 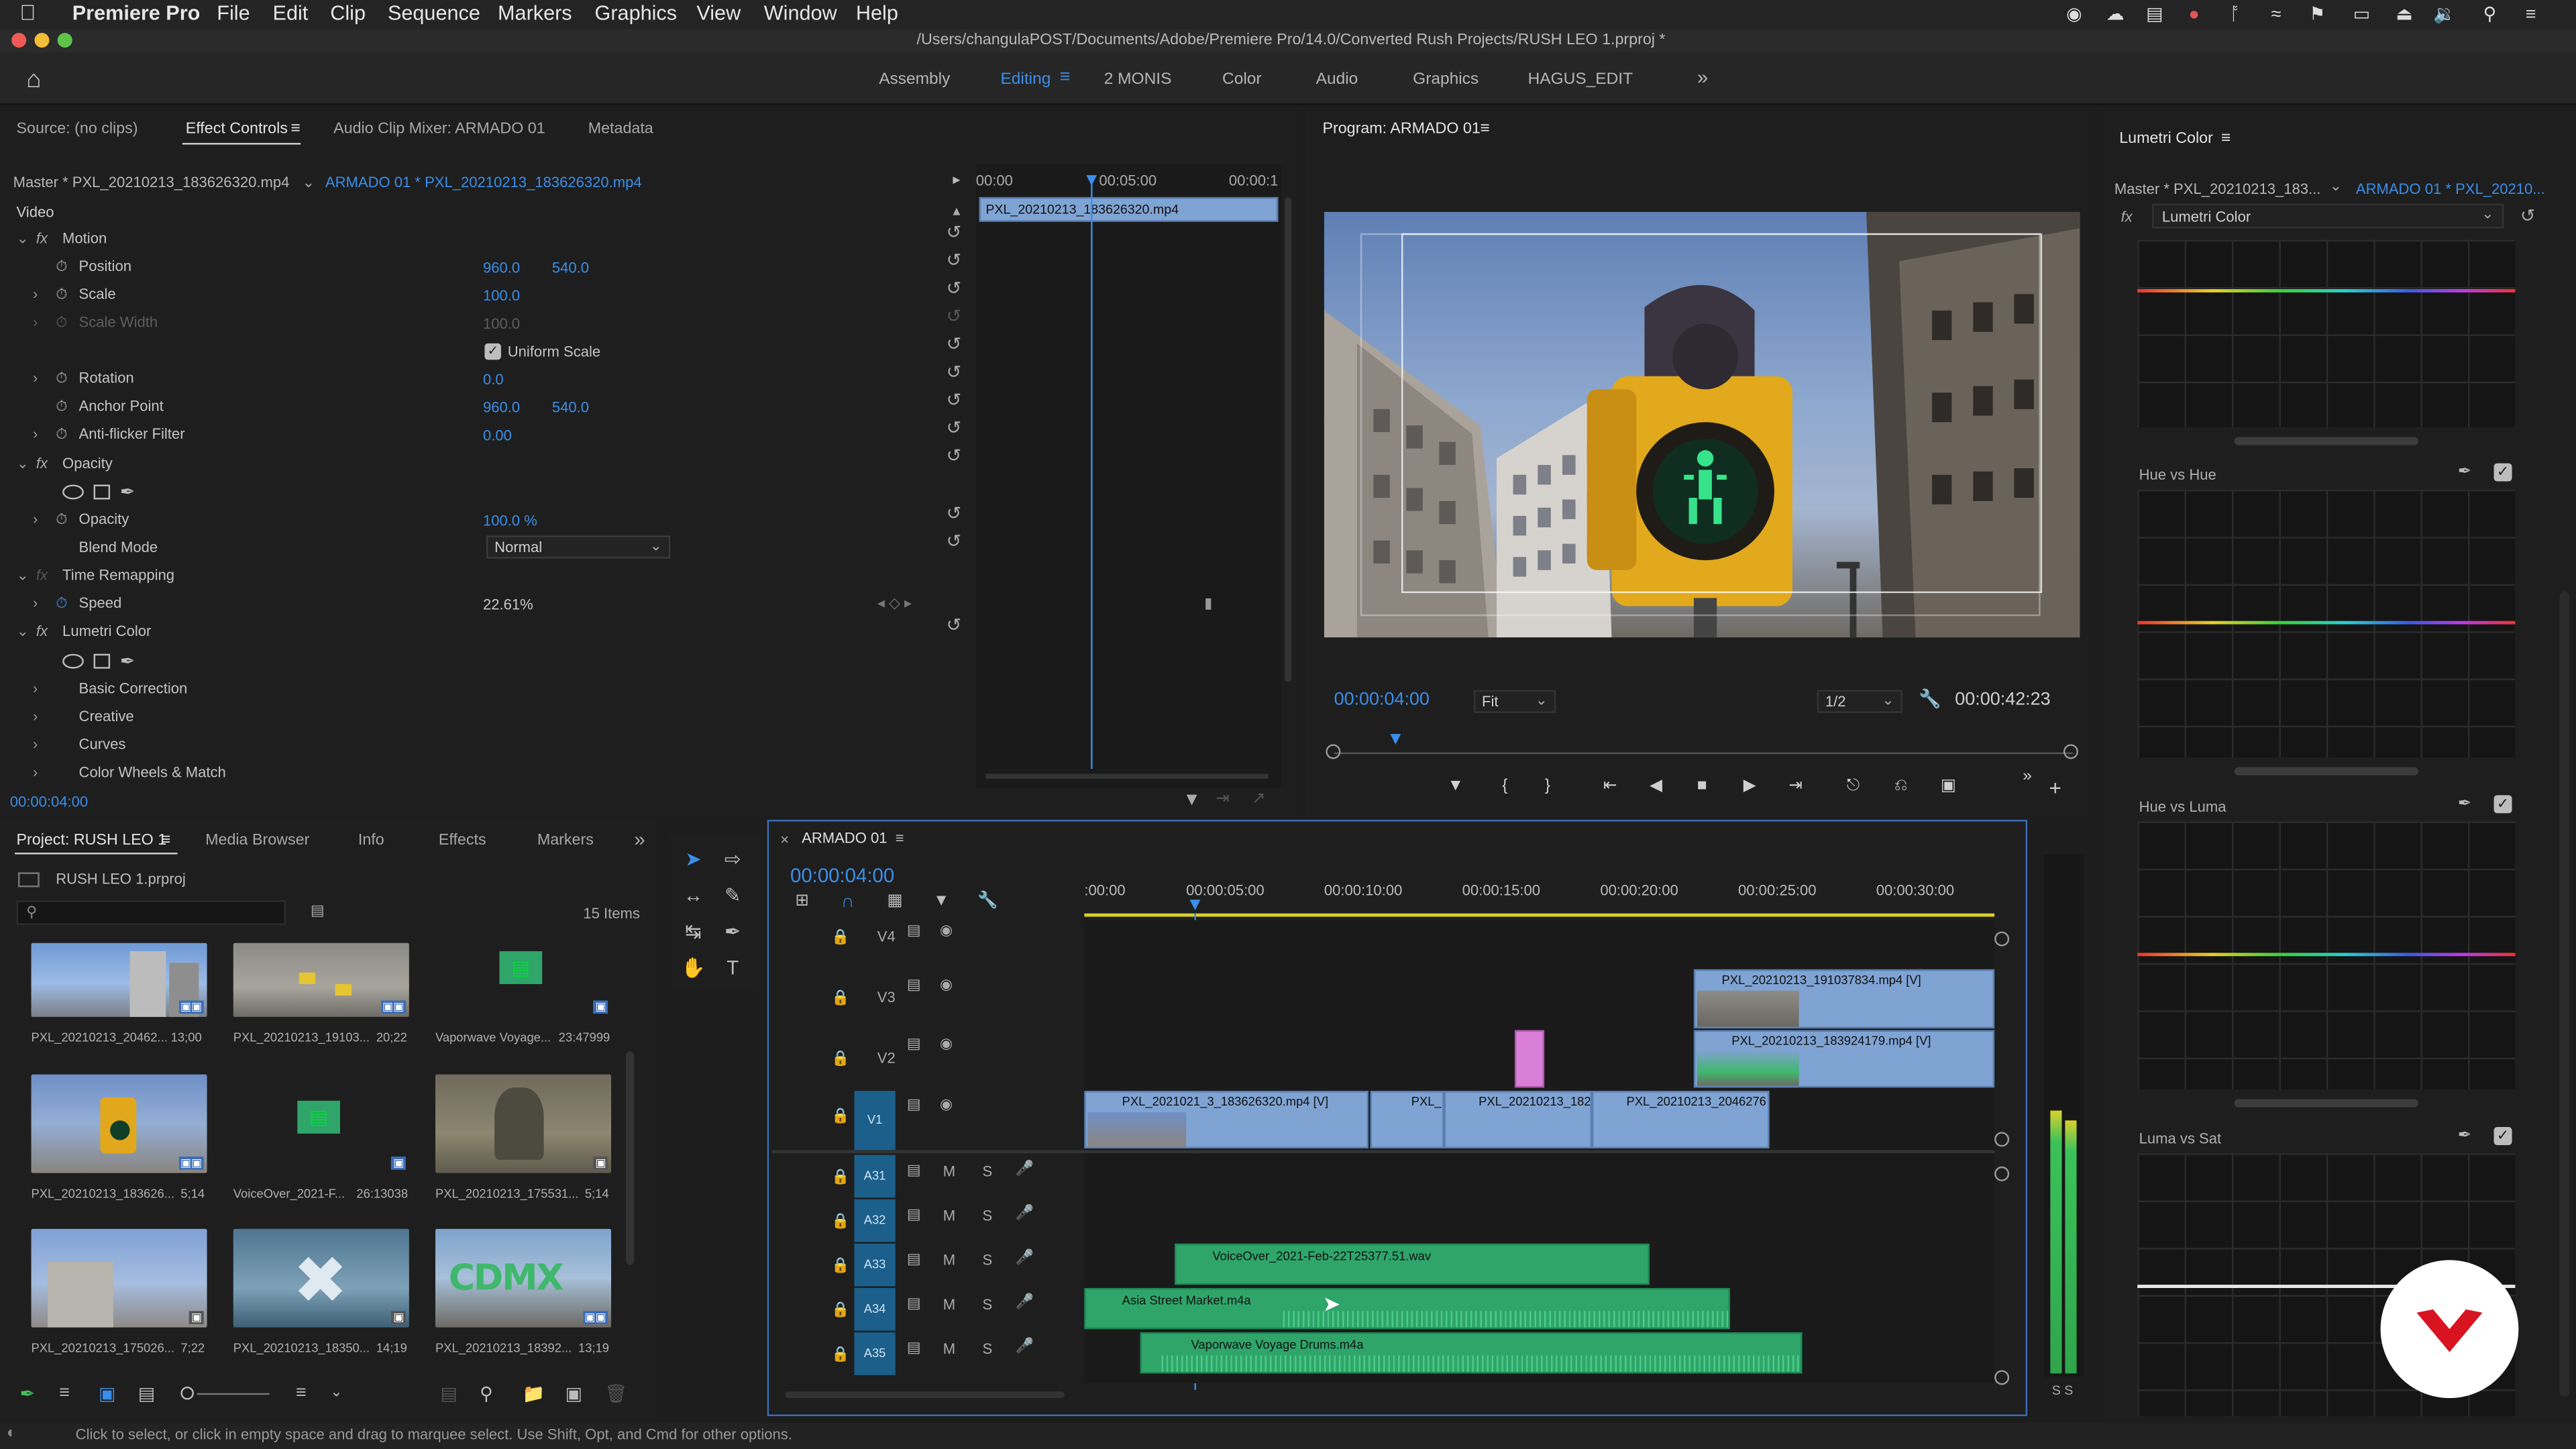 I want to click on program-timecode: 00:00:04:00, so click(x=1382, y=700).